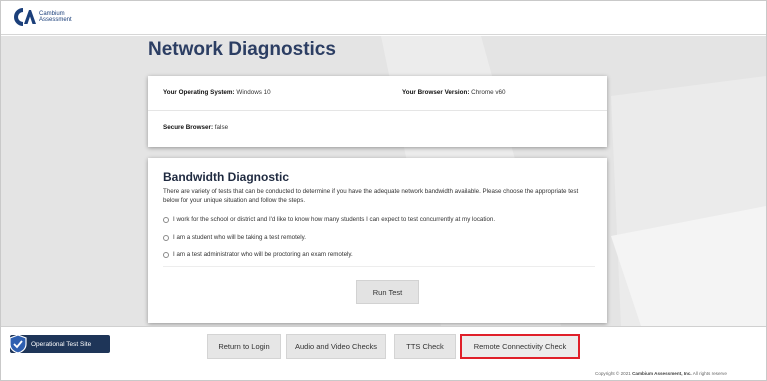 The height and width of the screenshot is (381, 767). I want to click on secure-label: Secure Browser:, so click(188, 127).